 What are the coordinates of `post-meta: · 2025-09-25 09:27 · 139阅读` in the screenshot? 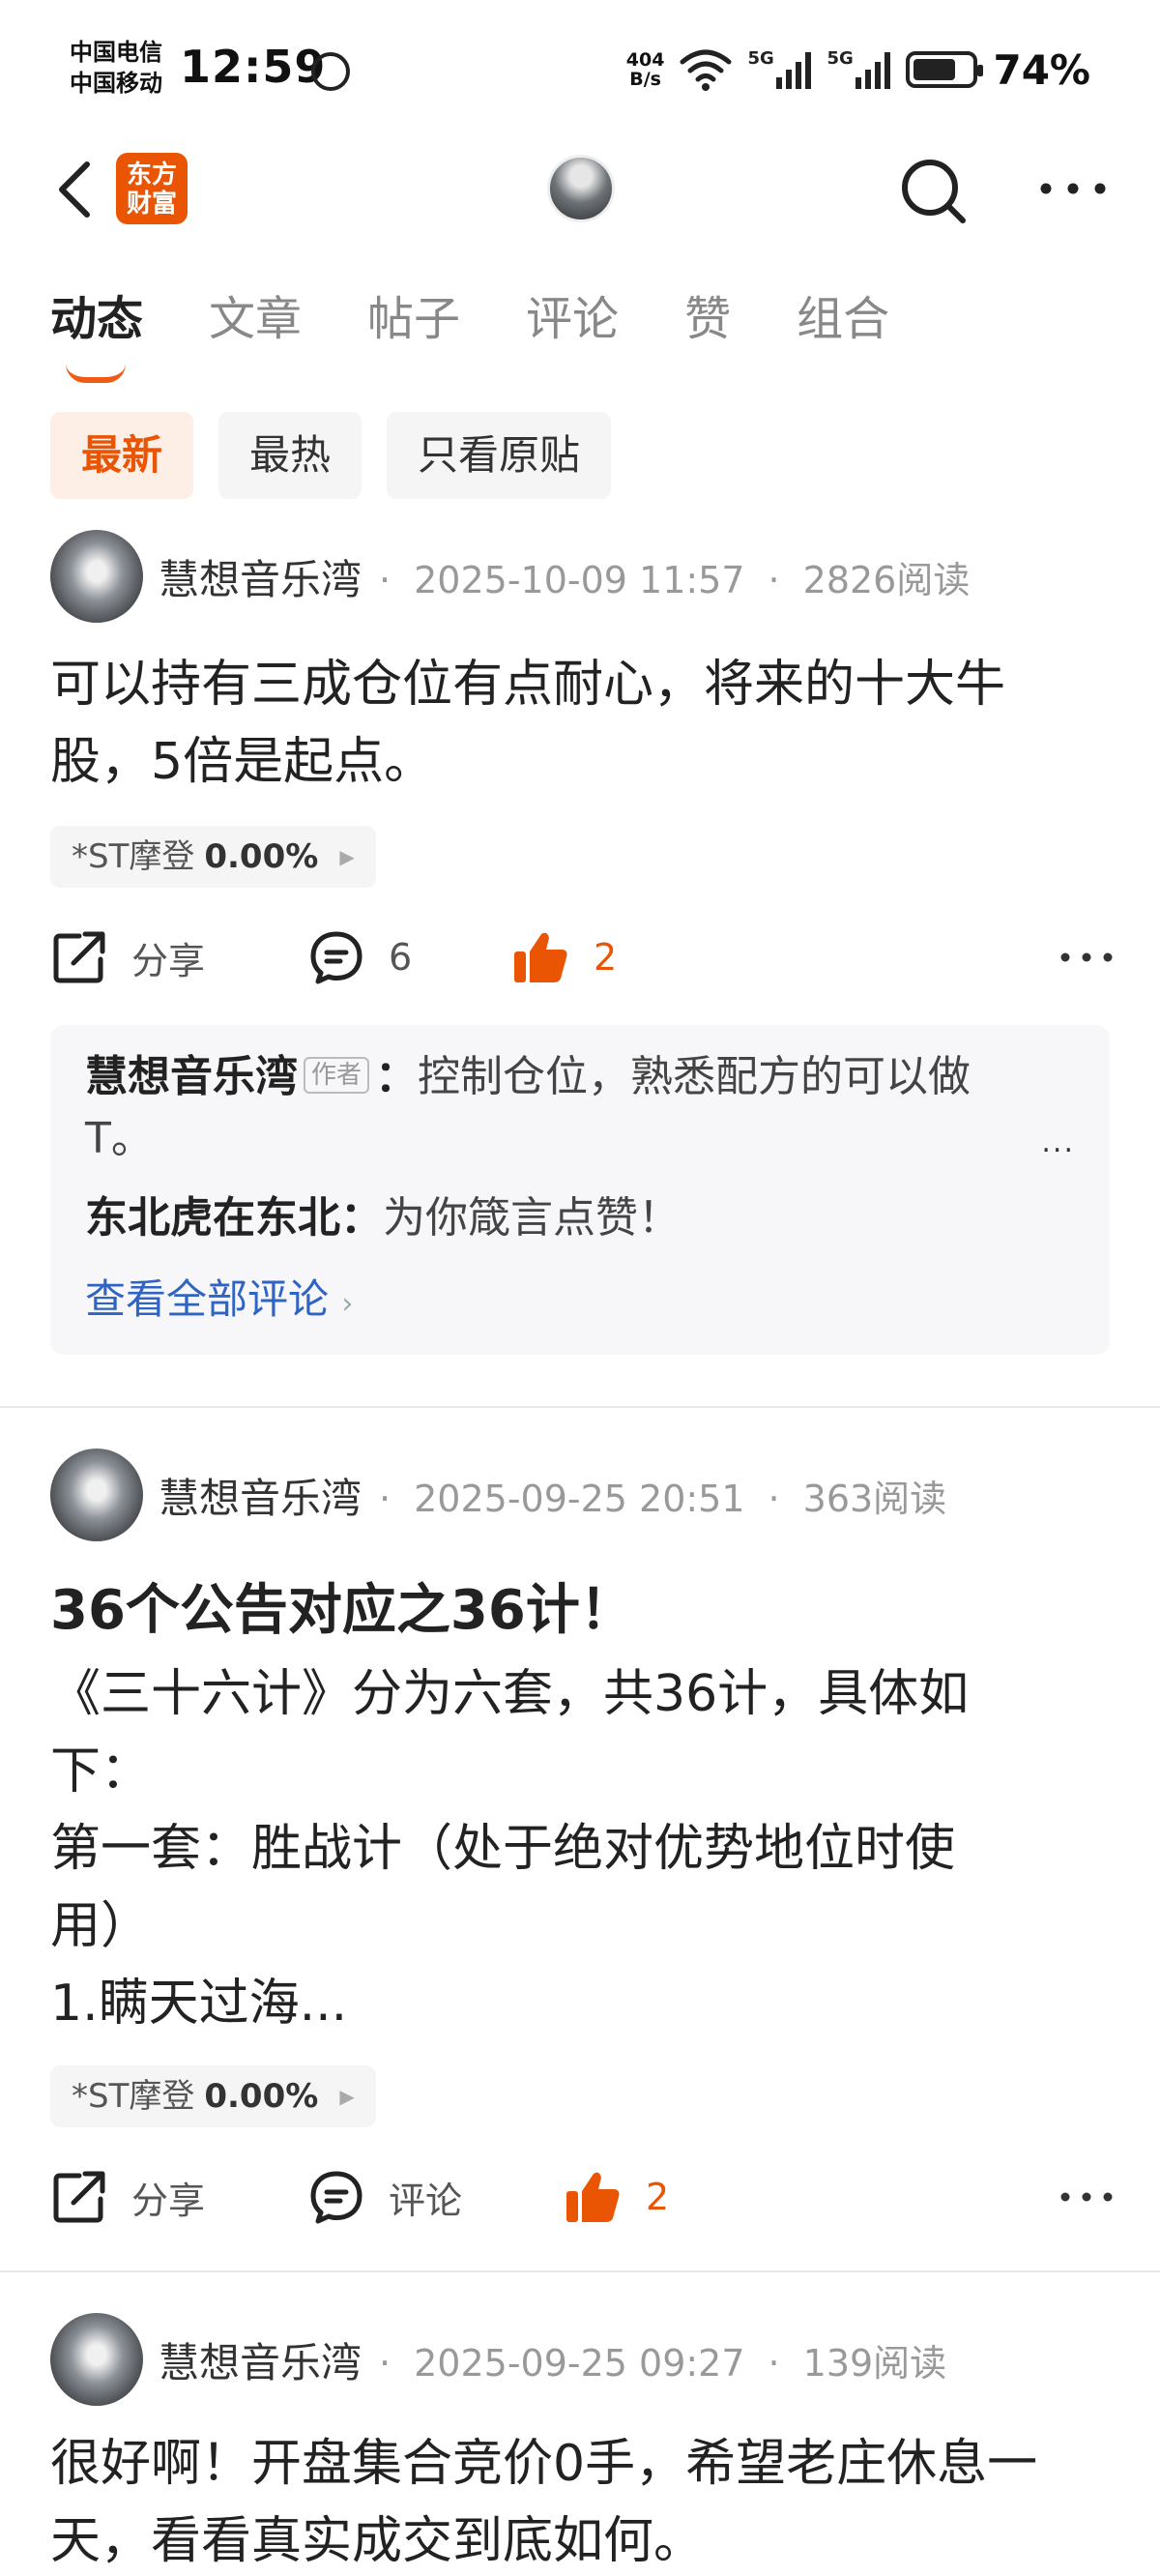 It's located at (663, 2363).